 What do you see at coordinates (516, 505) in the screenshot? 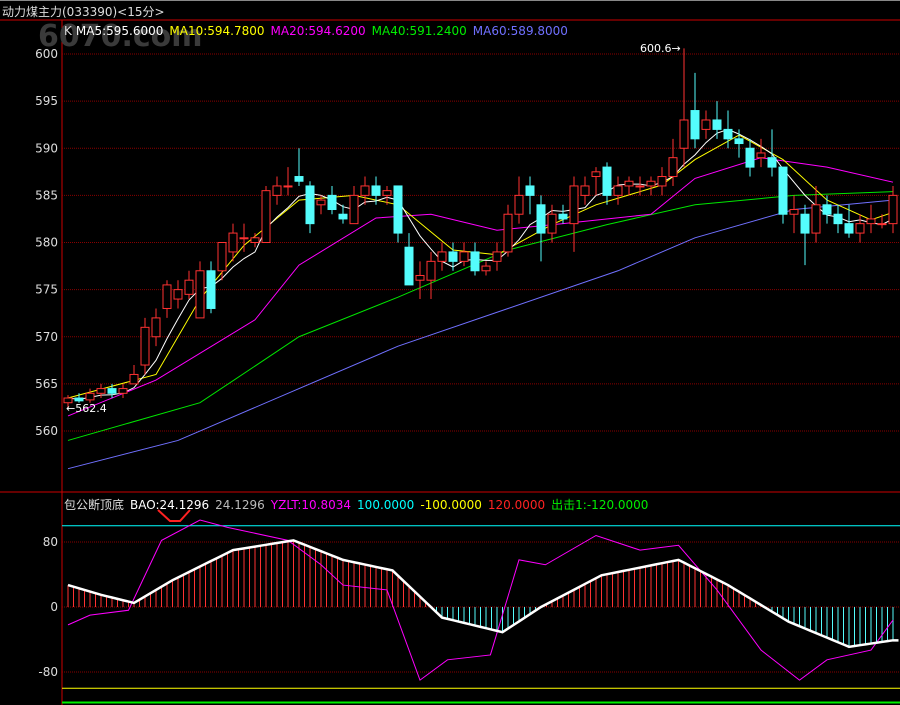
I see `legend-120: 120.0000` at bounding box center [516, 505].